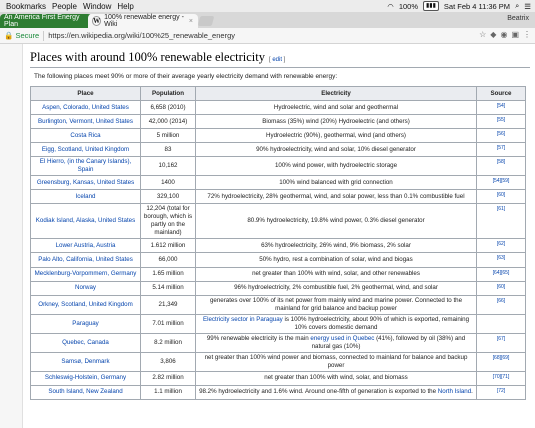 The width and height of the screenshot is (535, 428). Describe the element at coordinates (501, 148) in the screenshot. I see `citation-link: [57]` at that location.